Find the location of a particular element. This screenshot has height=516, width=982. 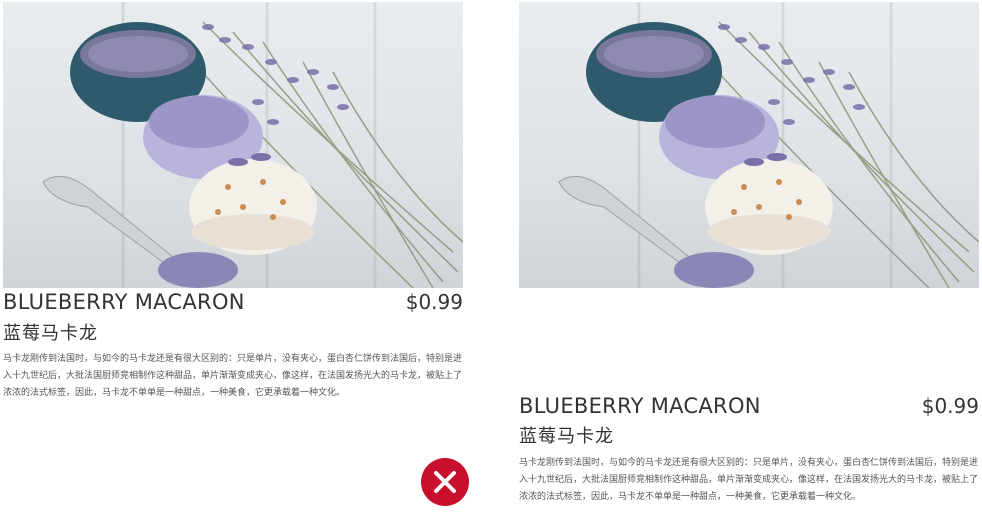

x-mark-icon is located at coordinates (445, 482).